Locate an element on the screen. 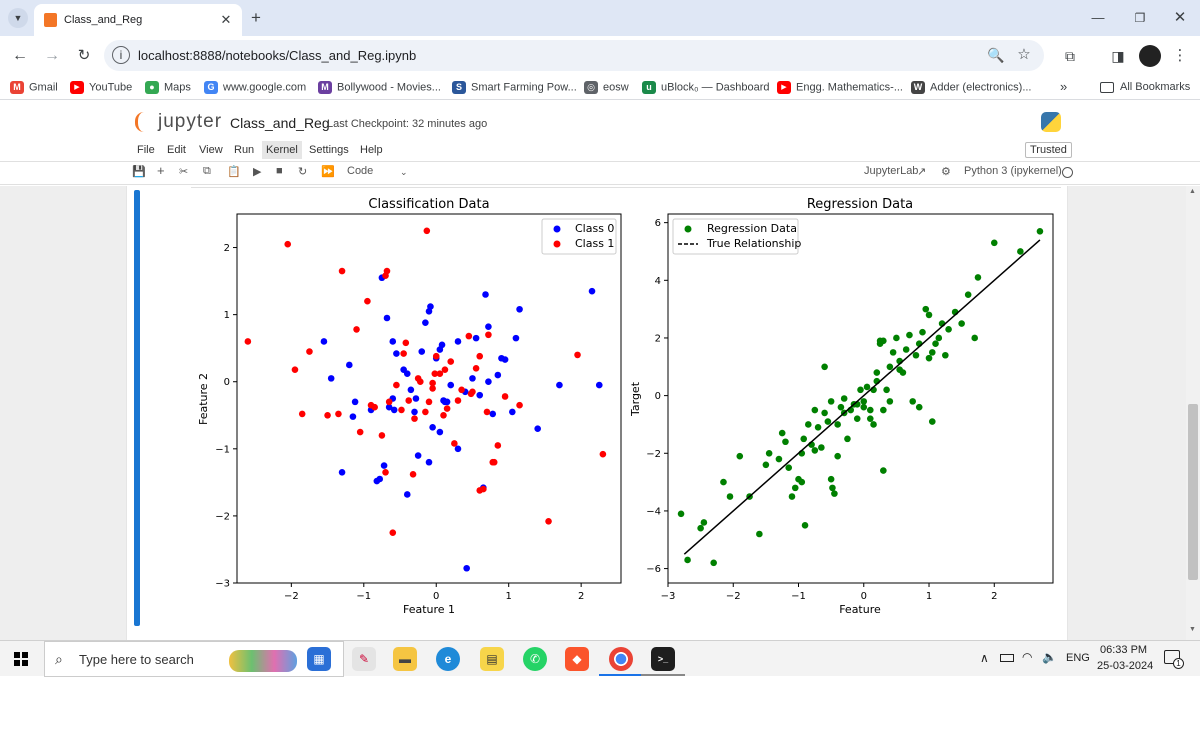 Image resolution: width=1200 pixels, height=733 pixels. battery-icon is located at coordinates (1007, 658).